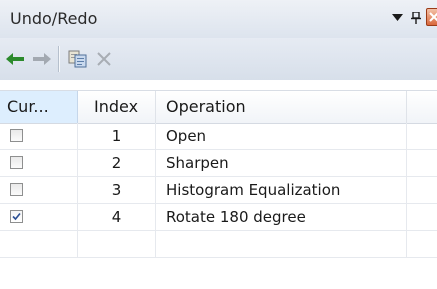  I want to click on close-icon, so click(431, 17).